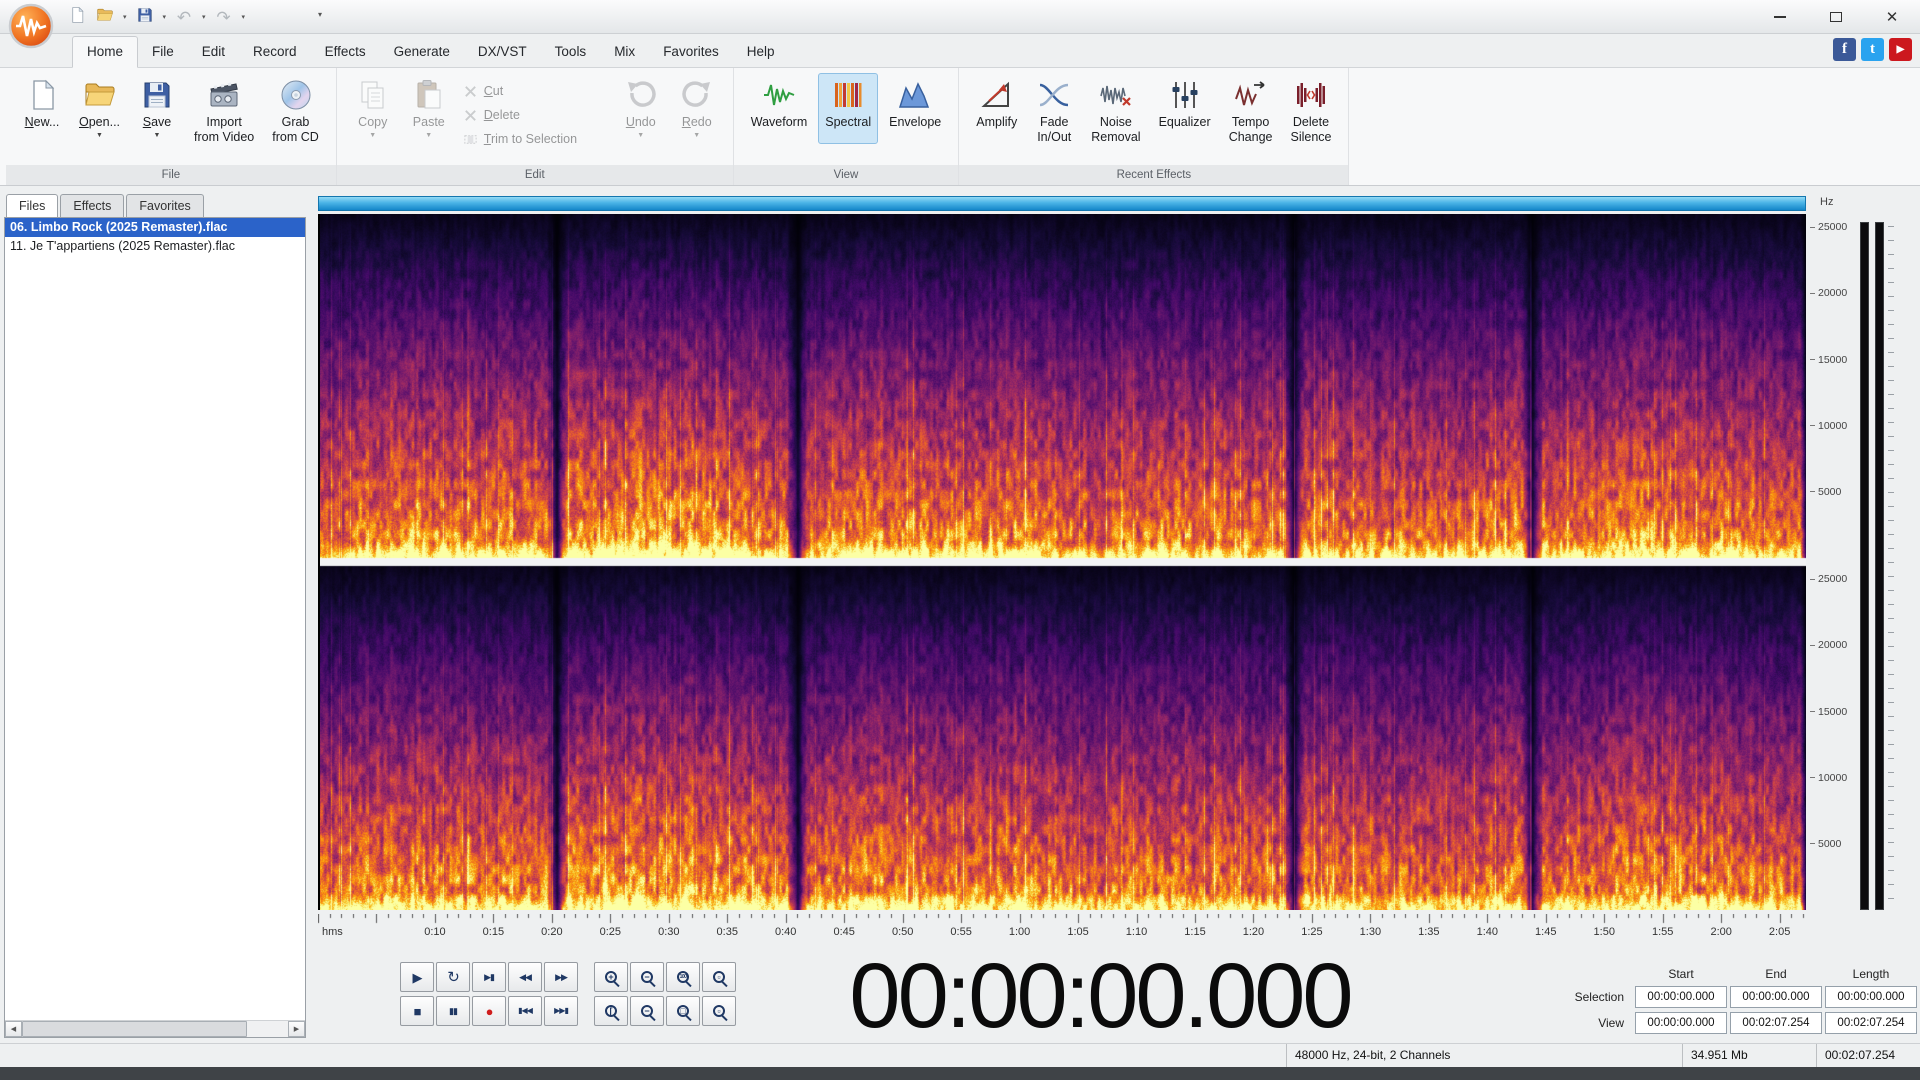 The image size is (1920, 1080). Describe the element at coordinates (525, 1011) in the screenshot. I see `go-to-start-button: ▮◀◀` at that location.